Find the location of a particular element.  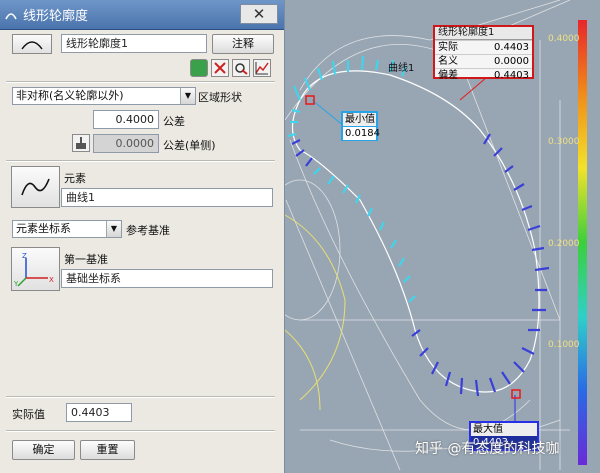

svg-text: Z is located at coordinates (24, 256).